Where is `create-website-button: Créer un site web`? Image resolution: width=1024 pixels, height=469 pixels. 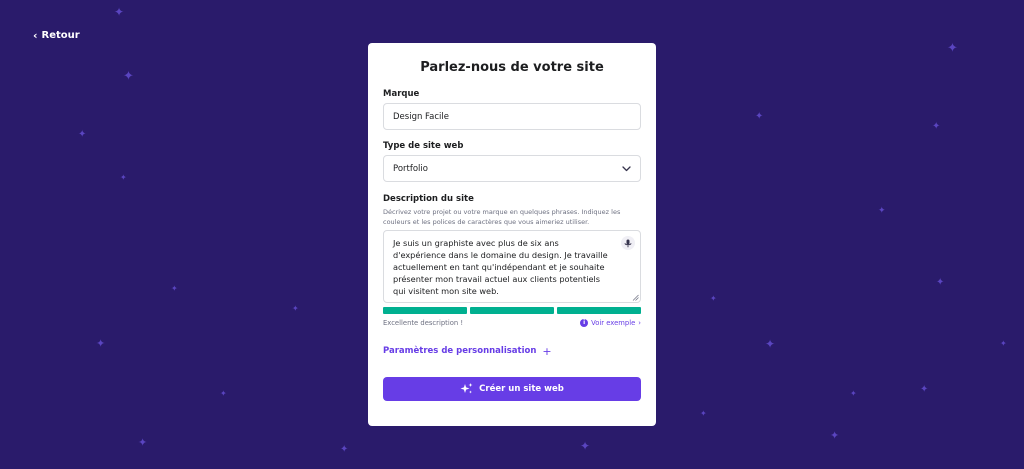
create-website-button: Créer un site web is located at coordinates (512, 389).